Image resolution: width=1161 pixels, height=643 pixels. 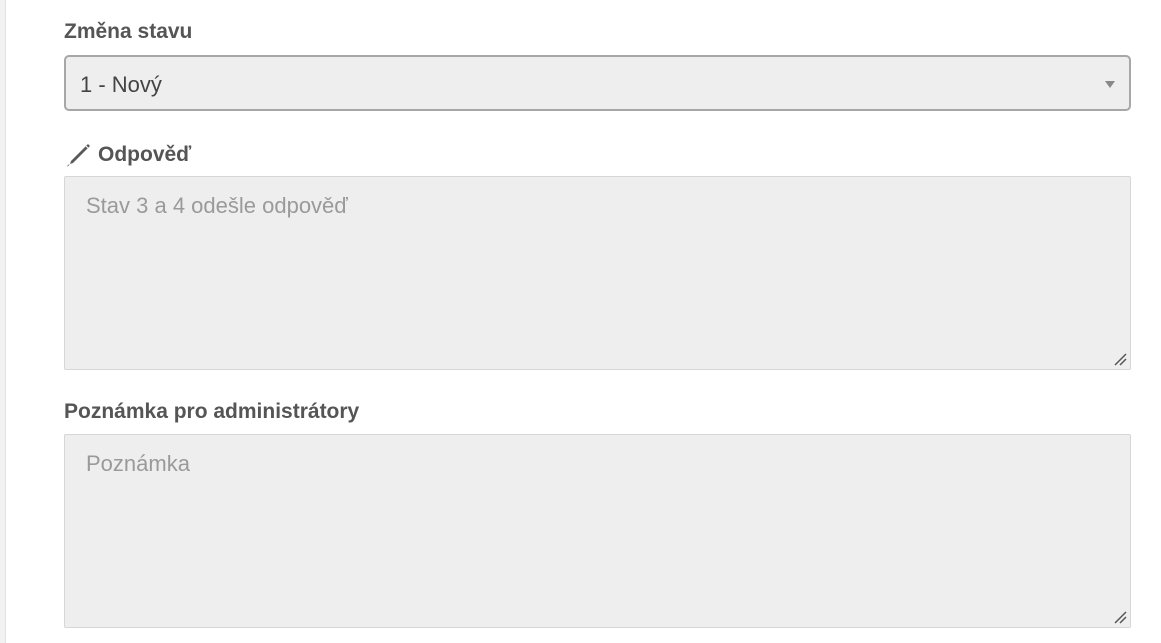 I want to click on reply-field-label: Odpověď, so click(x=145, y=154).